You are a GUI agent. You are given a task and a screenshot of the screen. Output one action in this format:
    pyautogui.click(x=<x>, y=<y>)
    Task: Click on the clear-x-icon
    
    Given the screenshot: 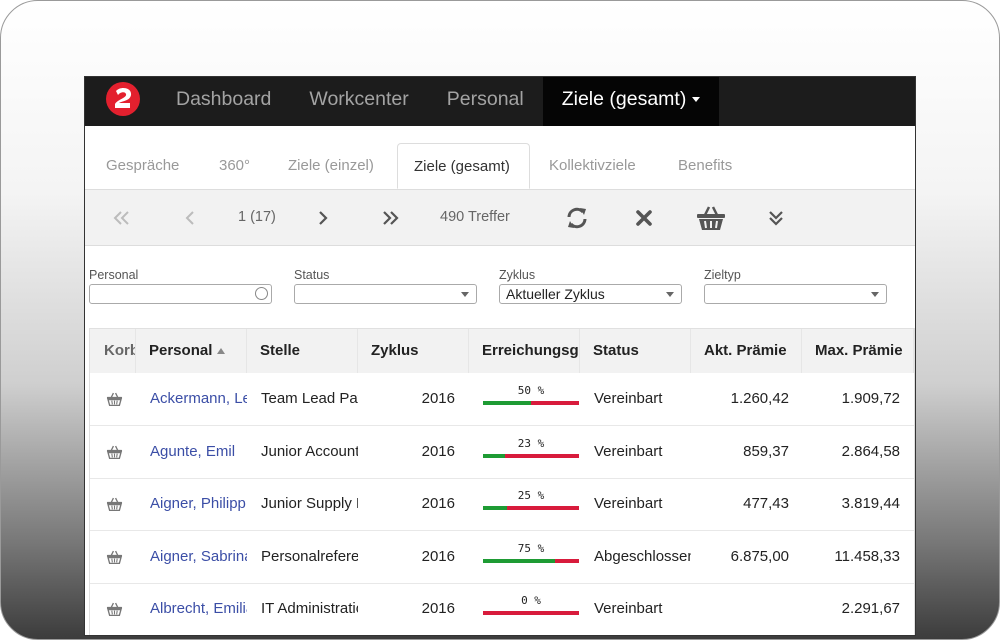 What is the action you would take?
    pyautogui.click(x=644, y=217)
    